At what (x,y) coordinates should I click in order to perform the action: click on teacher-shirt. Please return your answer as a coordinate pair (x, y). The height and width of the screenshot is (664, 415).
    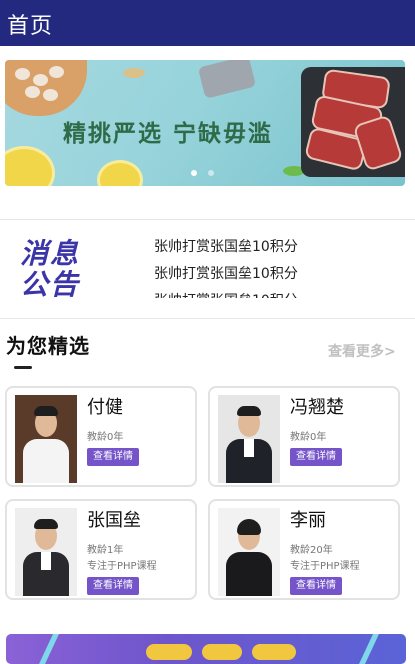
    Looking at the image, I should click on (46, 461).